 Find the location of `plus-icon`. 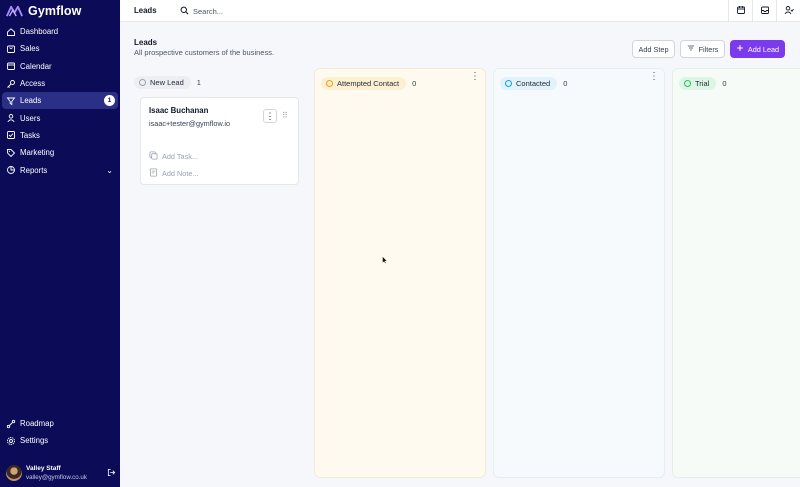

plus-icon is located at coordinates (740, 49).